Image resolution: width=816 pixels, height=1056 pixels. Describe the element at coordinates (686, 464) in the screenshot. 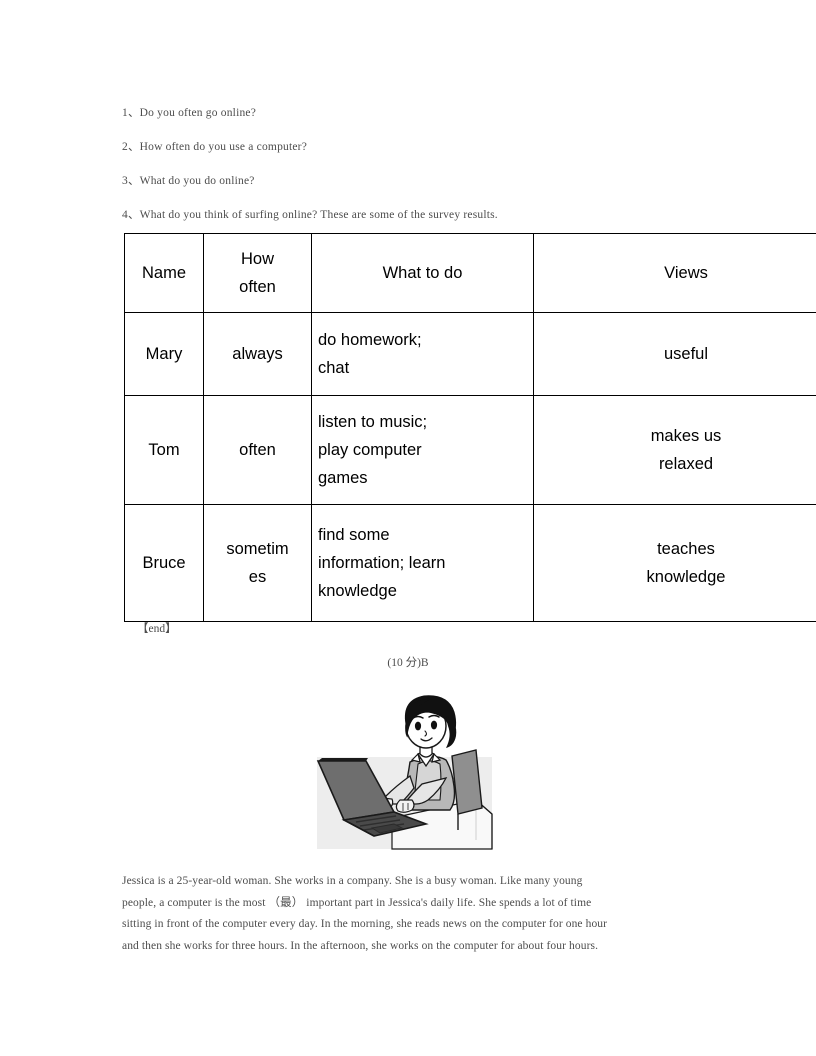

I see `cell-views-tom-line2: relaxed` at that location.